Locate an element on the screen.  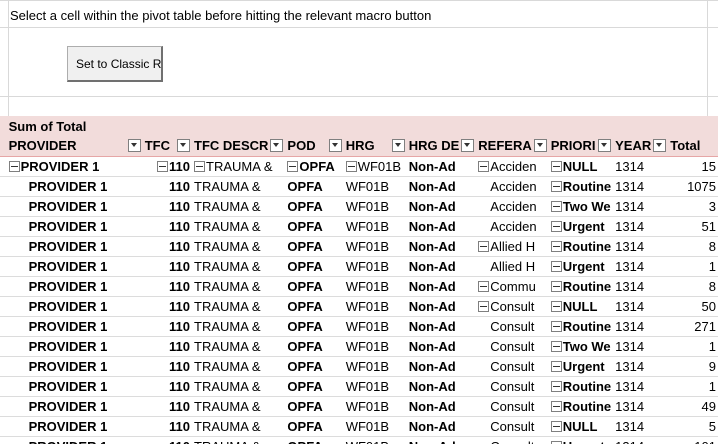
cell-total: 101 is located at coordinates (693, 440).